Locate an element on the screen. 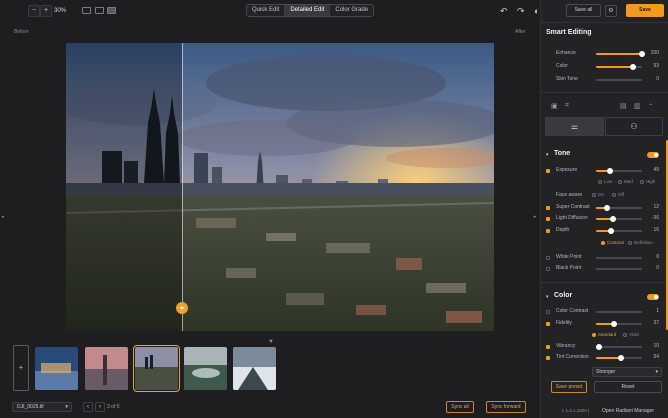 This screenshot has width=668, height=418. definition-mode-radio: Definition is located at coordinates (640, 242).